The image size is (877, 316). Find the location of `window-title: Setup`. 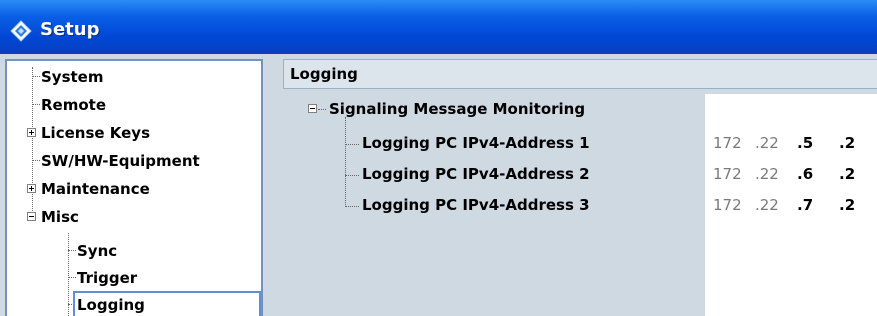

window-title: Setup is located at coordinates (70, 29).